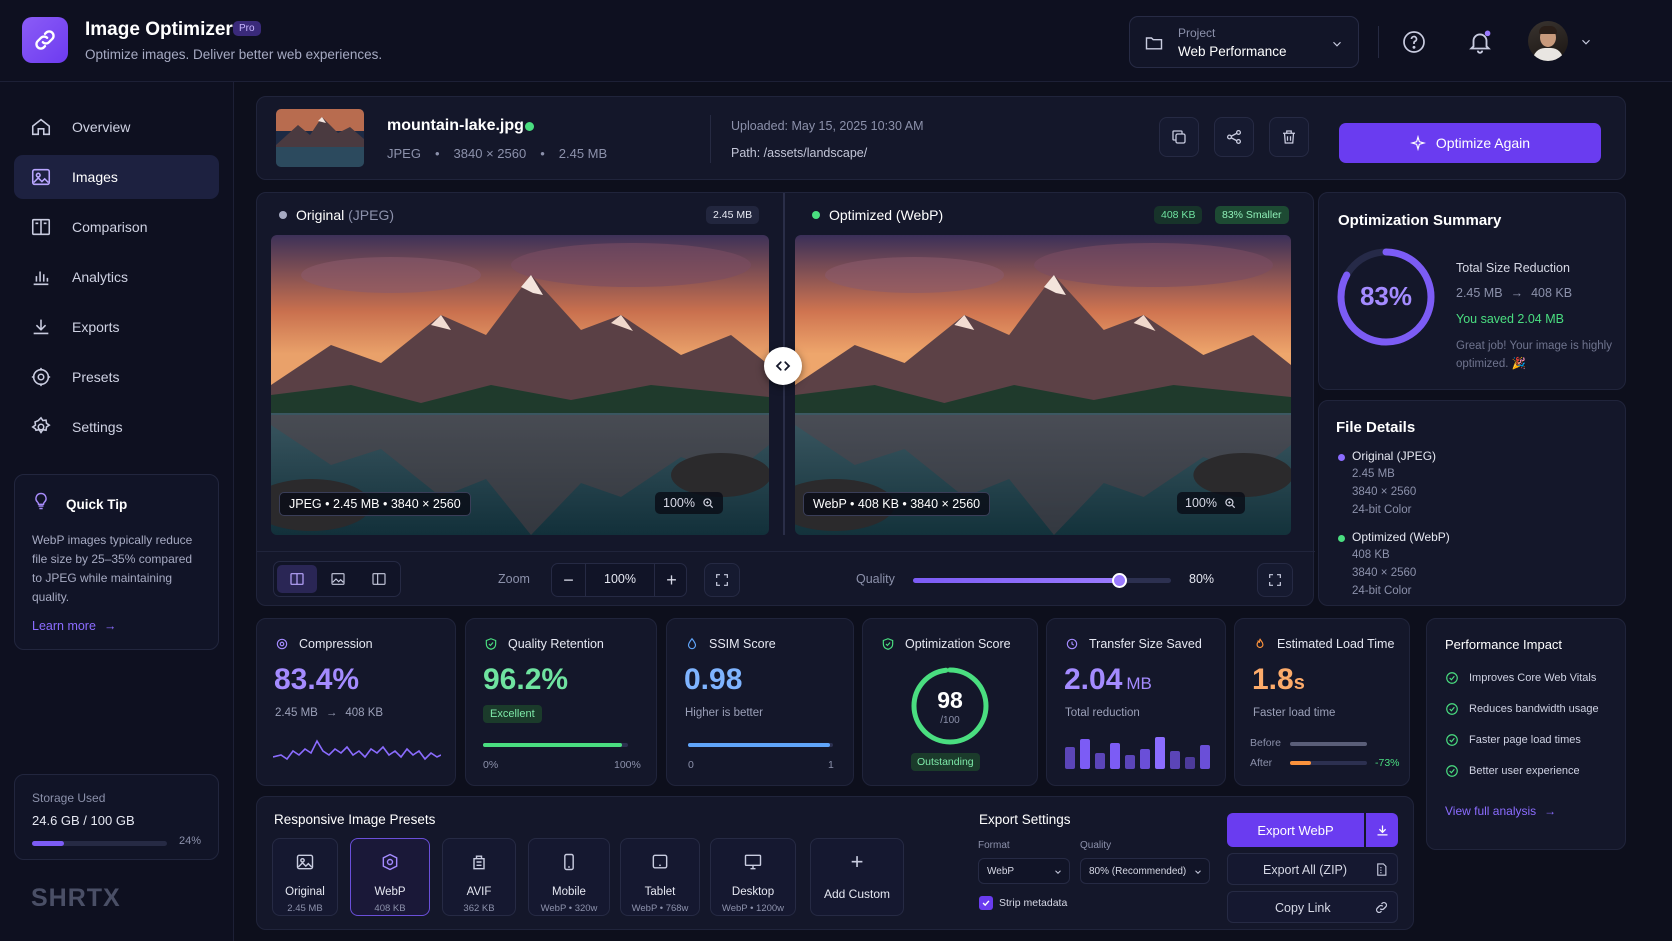  Describe the element at coordinates (569, 908) in the screenshot. I see `preset-sub: WebP • 320w` at that location.